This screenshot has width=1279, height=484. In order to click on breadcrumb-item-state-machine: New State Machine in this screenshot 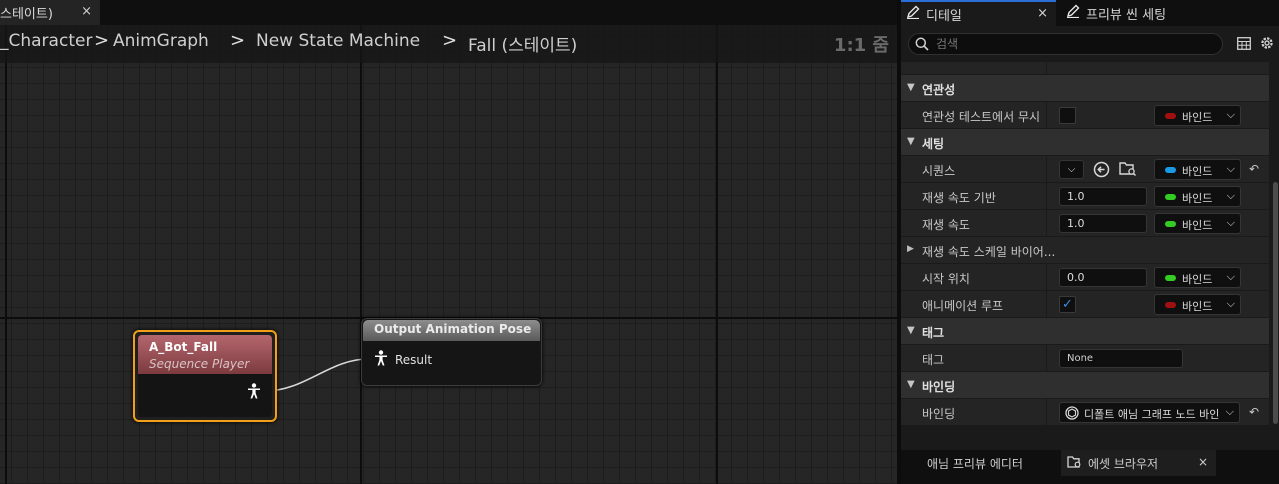, I will do `click(338, 41)`.